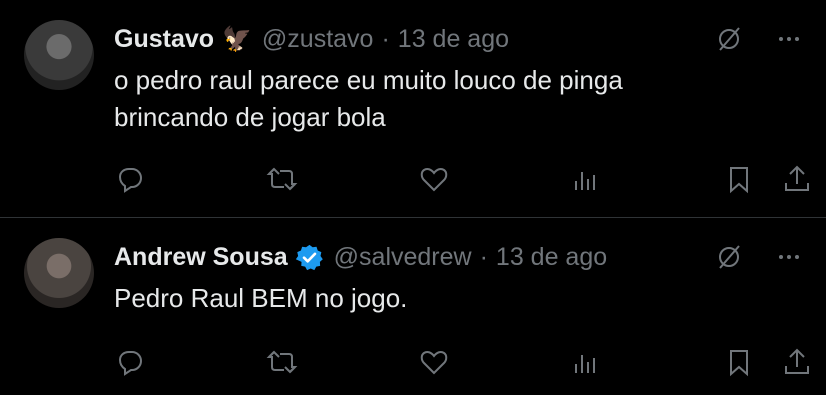  I want to click on author-handle: @zustavo, so click(318, 39).